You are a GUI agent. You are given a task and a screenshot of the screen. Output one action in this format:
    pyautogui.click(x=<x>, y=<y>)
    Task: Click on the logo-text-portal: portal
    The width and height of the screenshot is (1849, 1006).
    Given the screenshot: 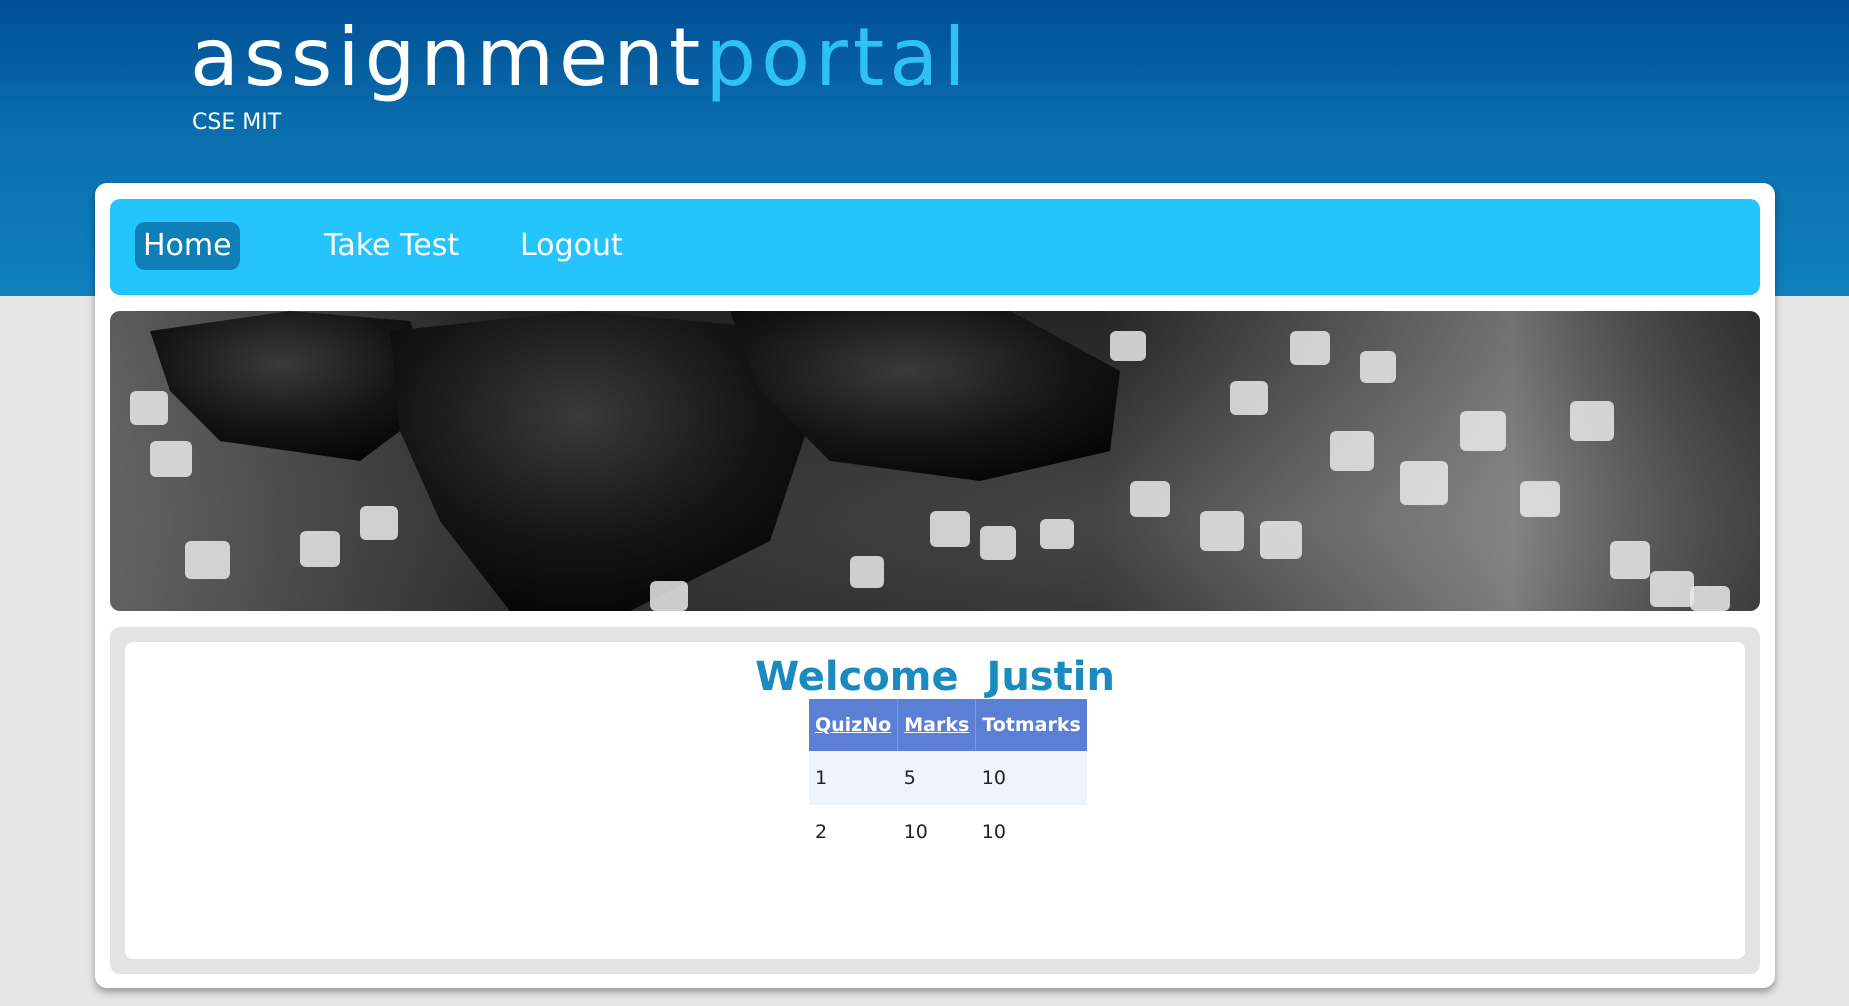 What is the action you would take?
    pyautogui.click(x=838, y=57)
    